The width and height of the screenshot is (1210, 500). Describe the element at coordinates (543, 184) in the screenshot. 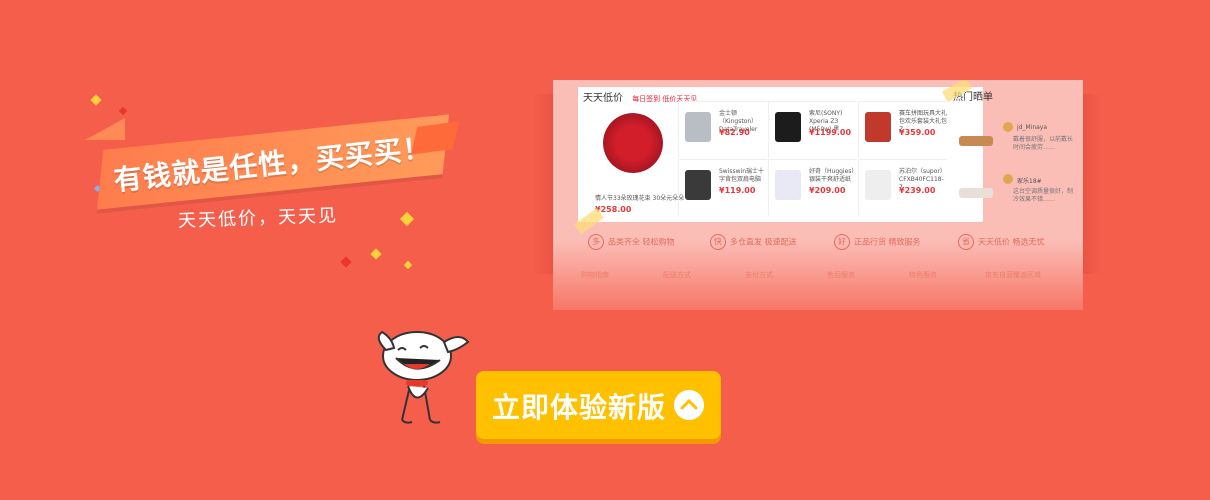

I see `preview-shadow-left` at that location.